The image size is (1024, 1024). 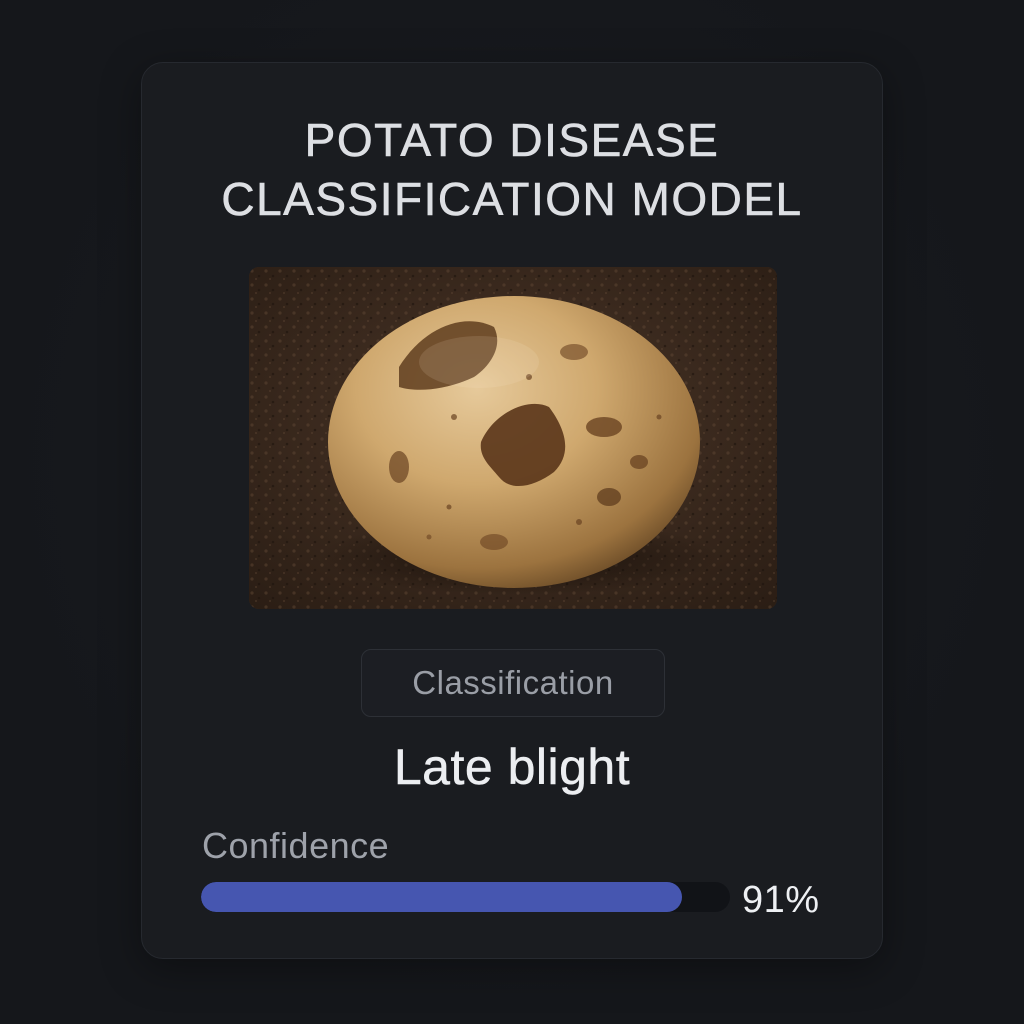 I want to click on classification-result: Late blight, so click(x=512, y=767).